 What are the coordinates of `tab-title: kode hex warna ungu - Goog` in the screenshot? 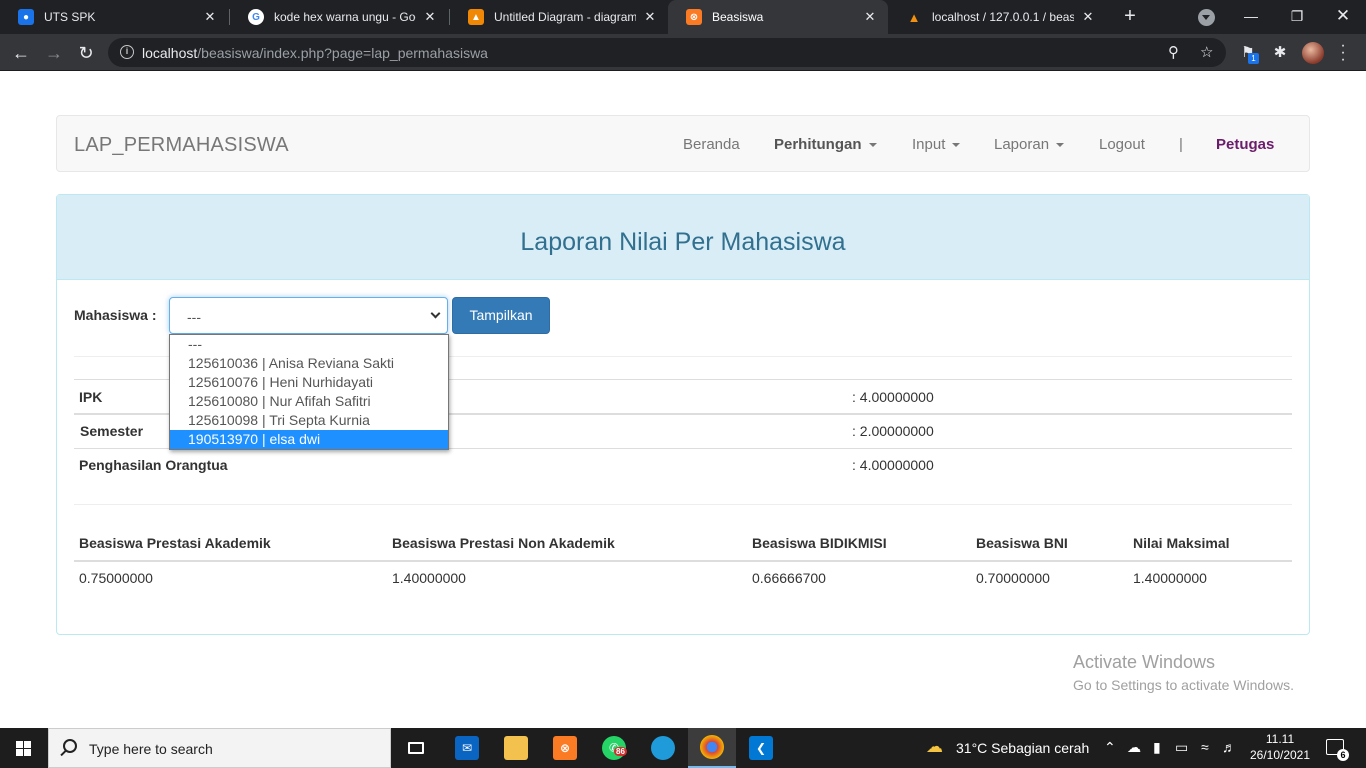 It's located at (345, 17).